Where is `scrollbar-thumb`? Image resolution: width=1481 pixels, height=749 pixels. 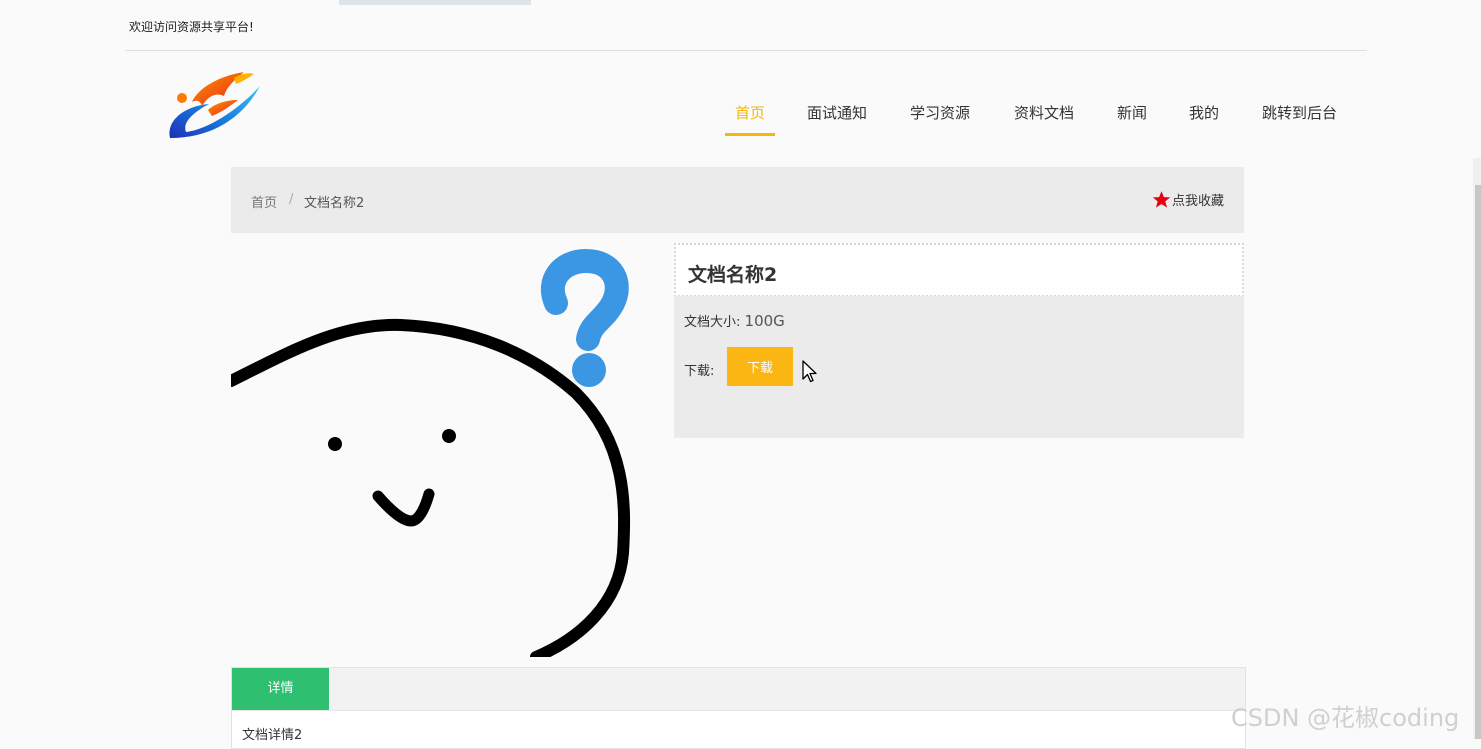
scrollbar-thumb is located at coordinates (1478, 462).